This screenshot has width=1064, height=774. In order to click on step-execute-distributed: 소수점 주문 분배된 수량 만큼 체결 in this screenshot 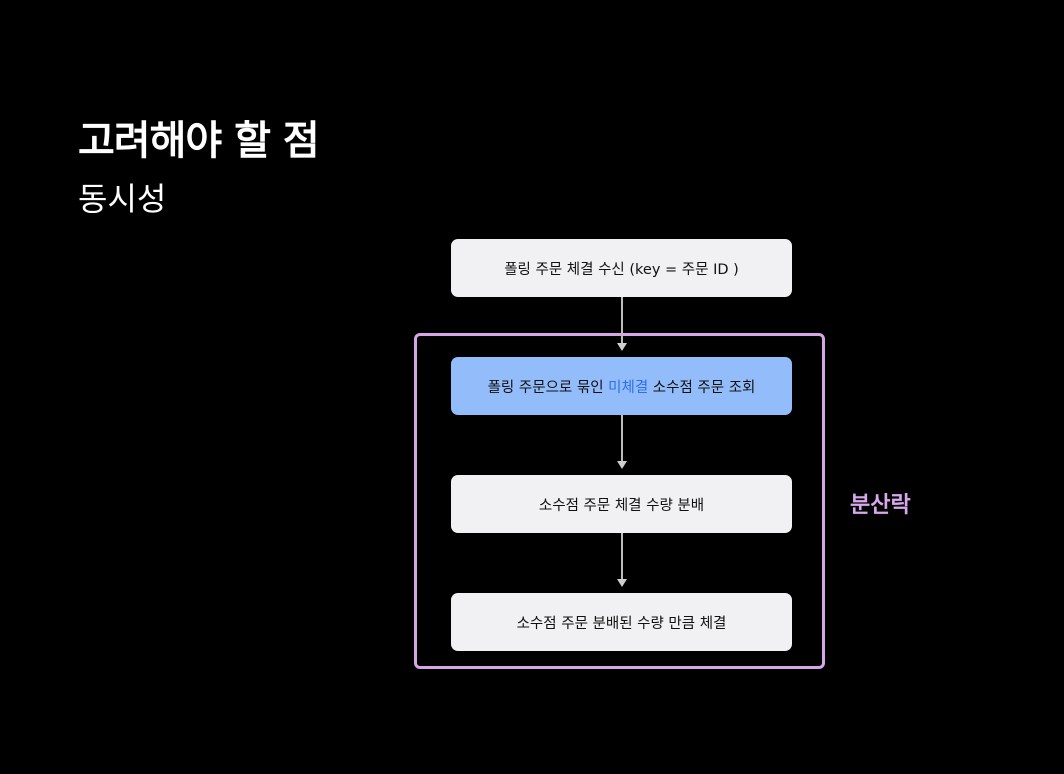, I will do `click(621, 622)`.